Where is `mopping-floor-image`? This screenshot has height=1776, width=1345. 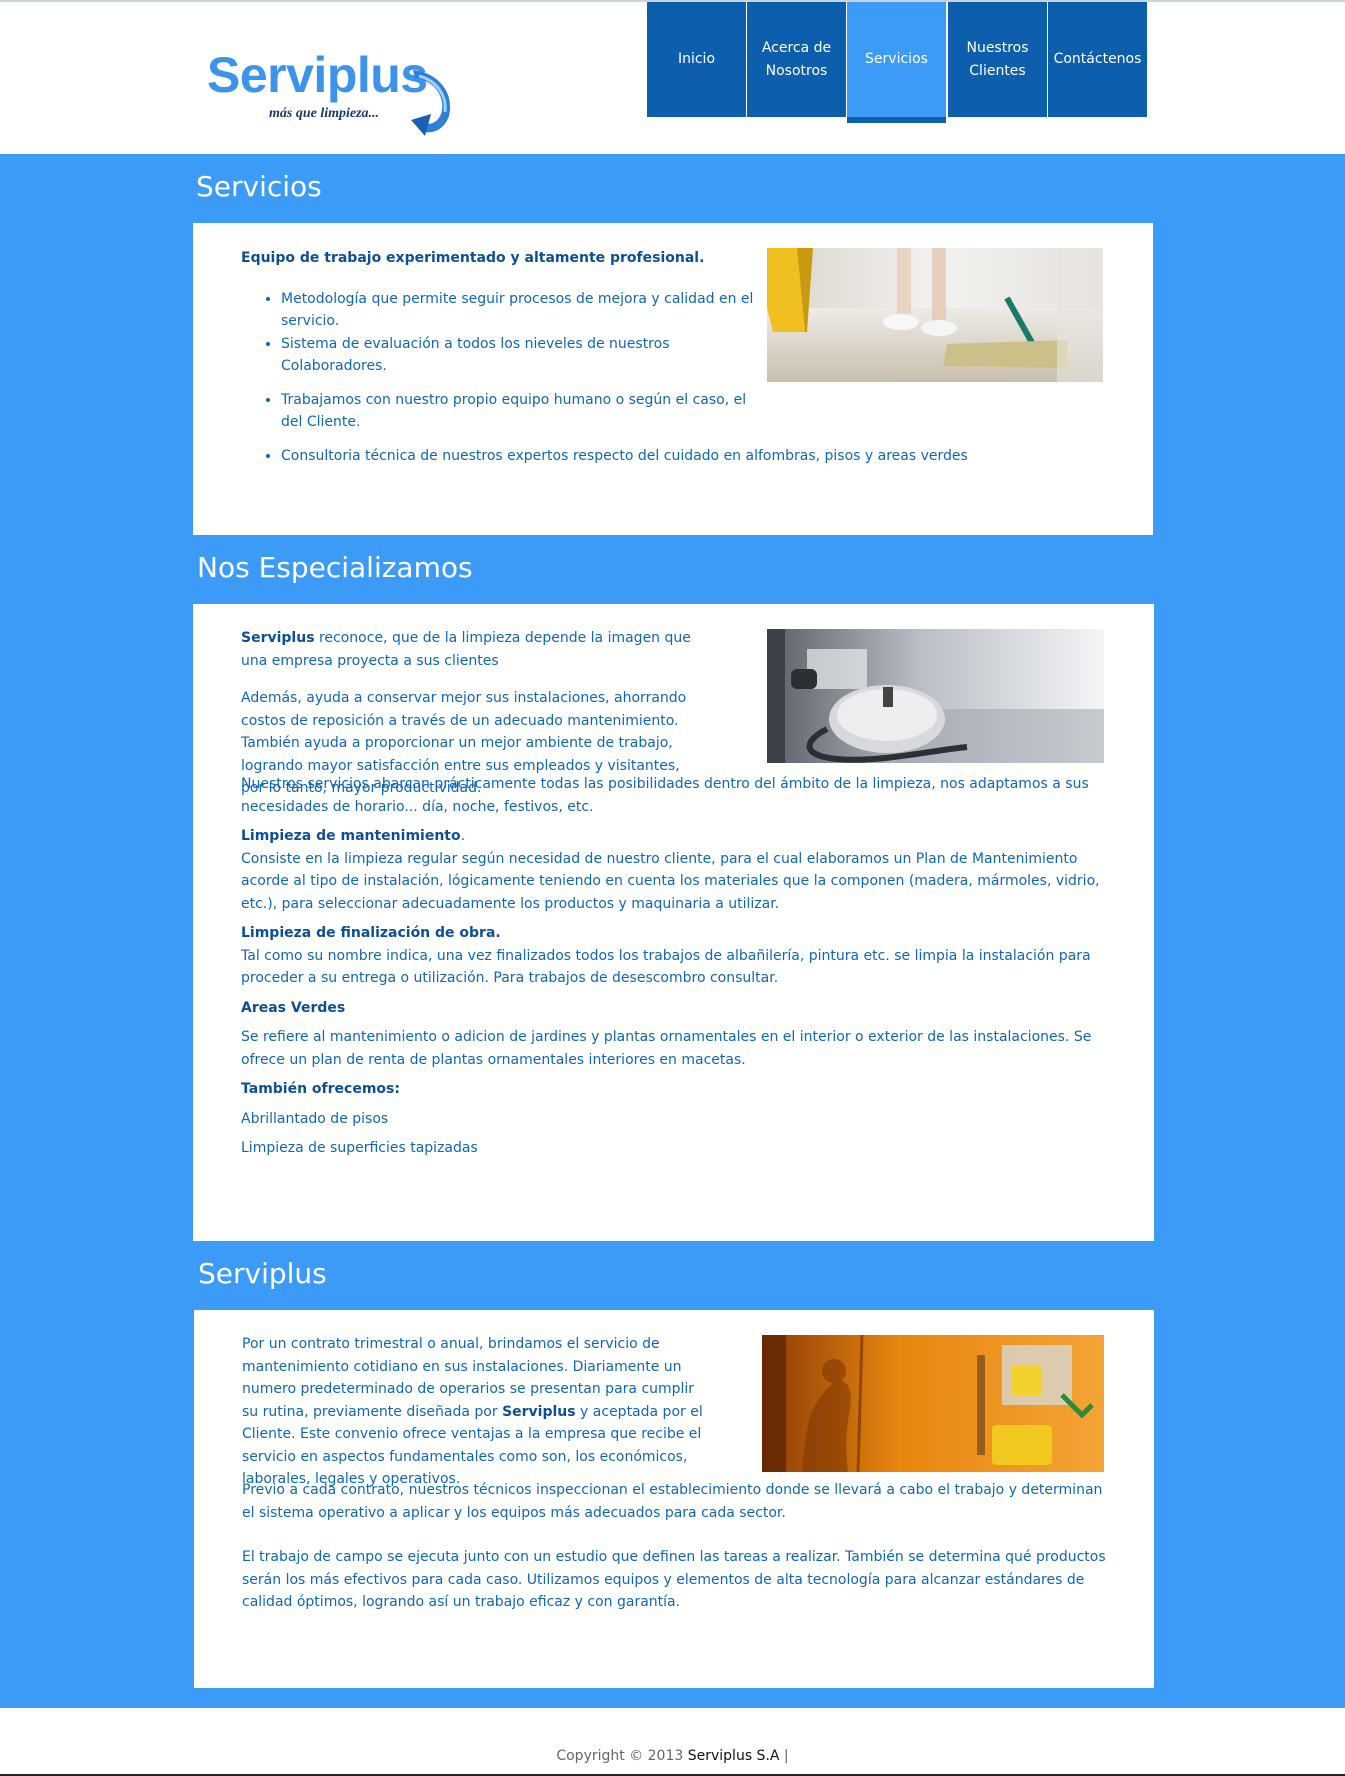 mopping-floor-image is located at coordinates (935, 315).